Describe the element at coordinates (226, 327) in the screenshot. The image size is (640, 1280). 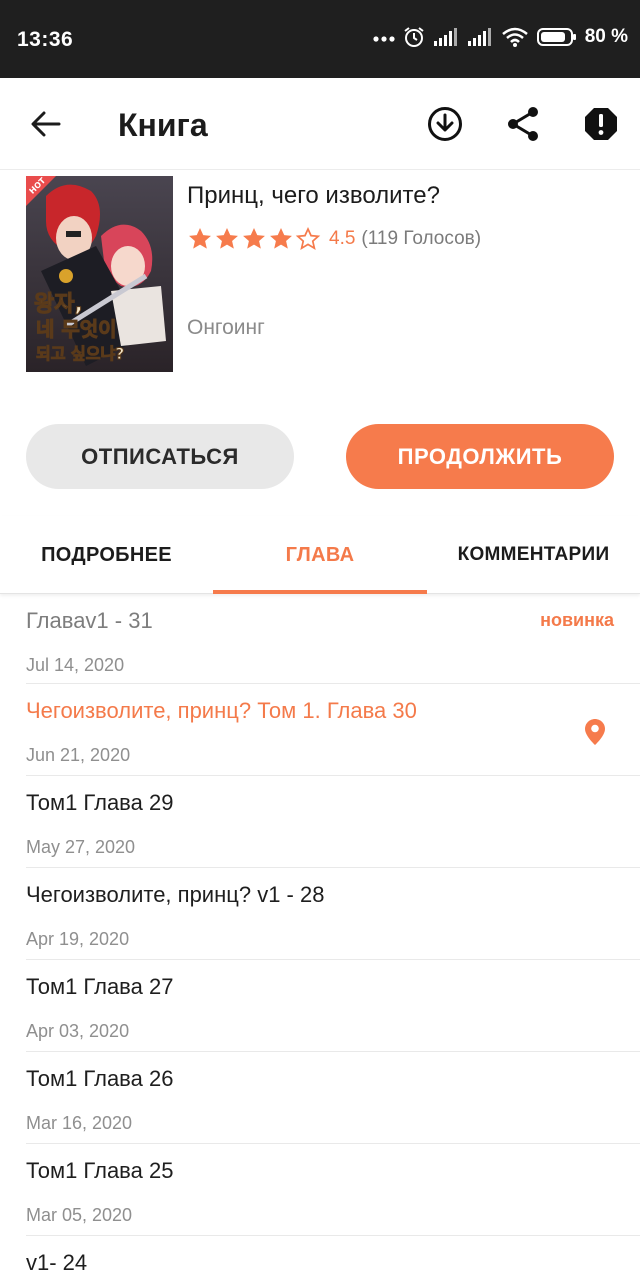
I see `book-status: Онгоинг` at that location.